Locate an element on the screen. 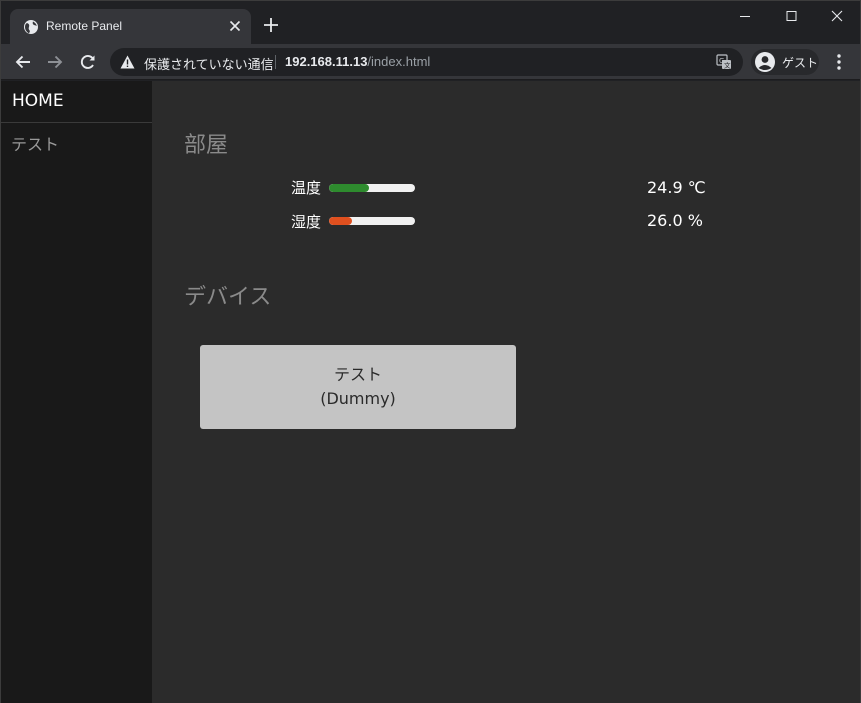  avatar-icon is located at coordinates (765, 62).